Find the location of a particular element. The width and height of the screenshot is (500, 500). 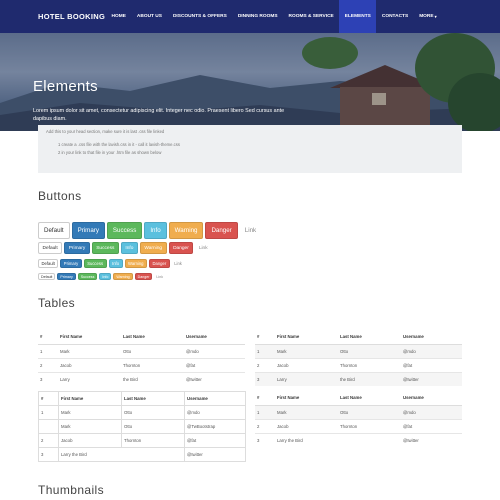

table-cell is located at coordinates (48, 426).